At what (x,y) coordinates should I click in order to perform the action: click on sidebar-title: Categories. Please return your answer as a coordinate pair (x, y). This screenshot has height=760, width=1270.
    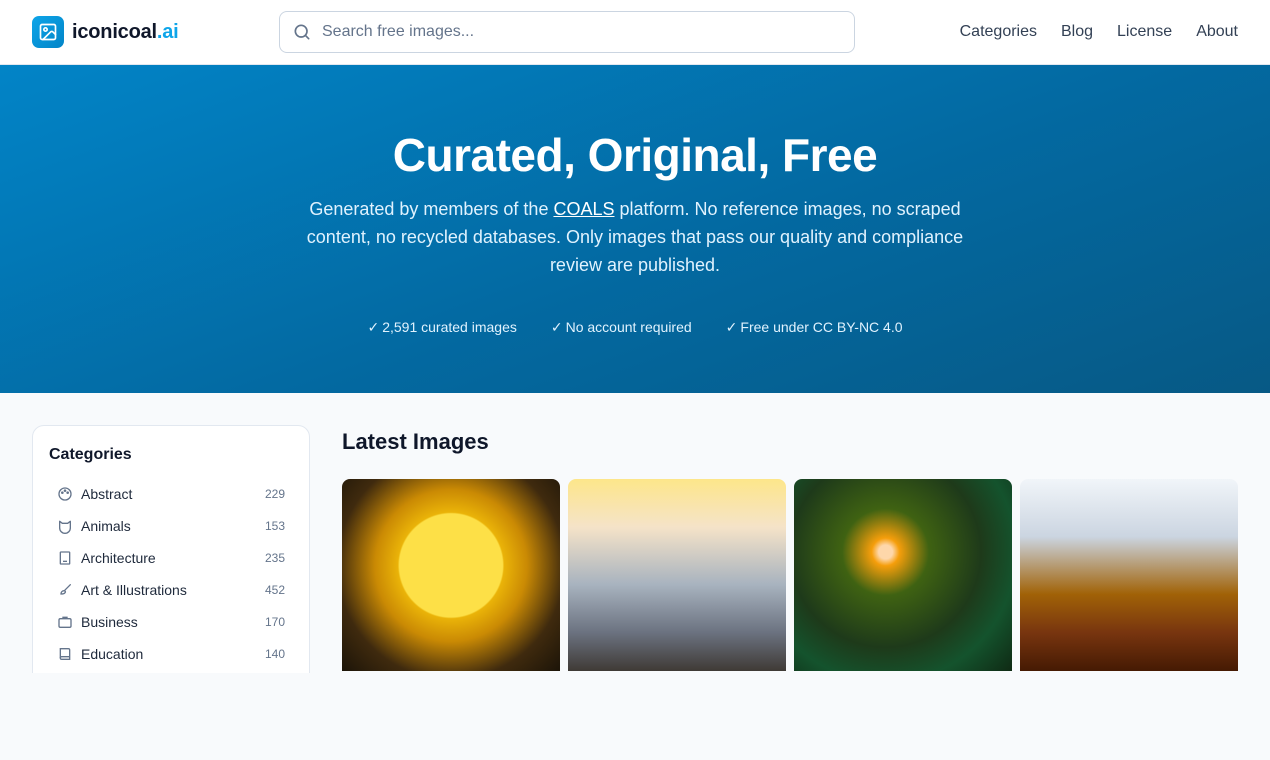
    Looking at the image, I should click on (90, 454).